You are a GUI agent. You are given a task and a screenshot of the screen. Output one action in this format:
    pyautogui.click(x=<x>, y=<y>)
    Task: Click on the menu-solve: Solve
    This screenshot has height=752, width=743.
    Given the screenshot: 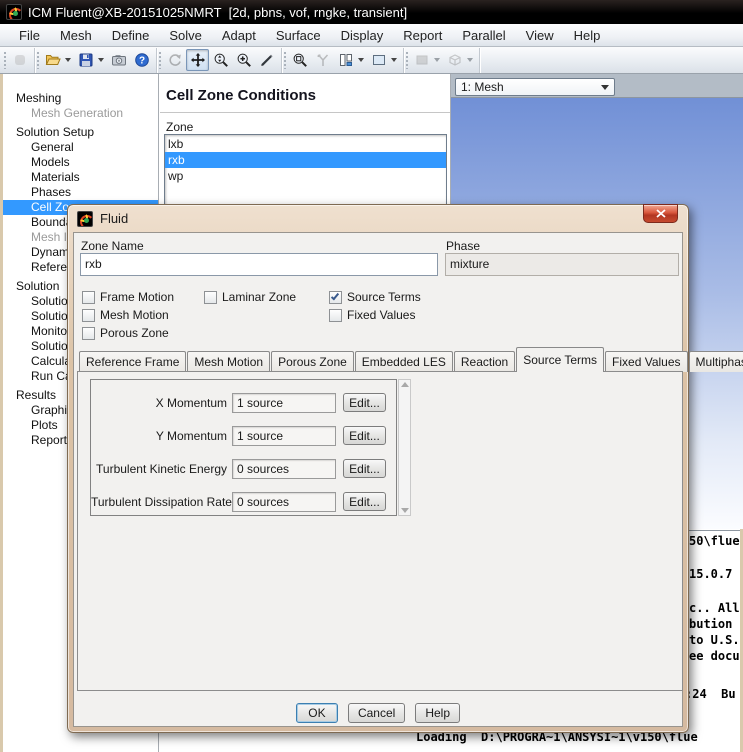 What is the action you would take?
    pyautogui.click(x=185, y=35)
    